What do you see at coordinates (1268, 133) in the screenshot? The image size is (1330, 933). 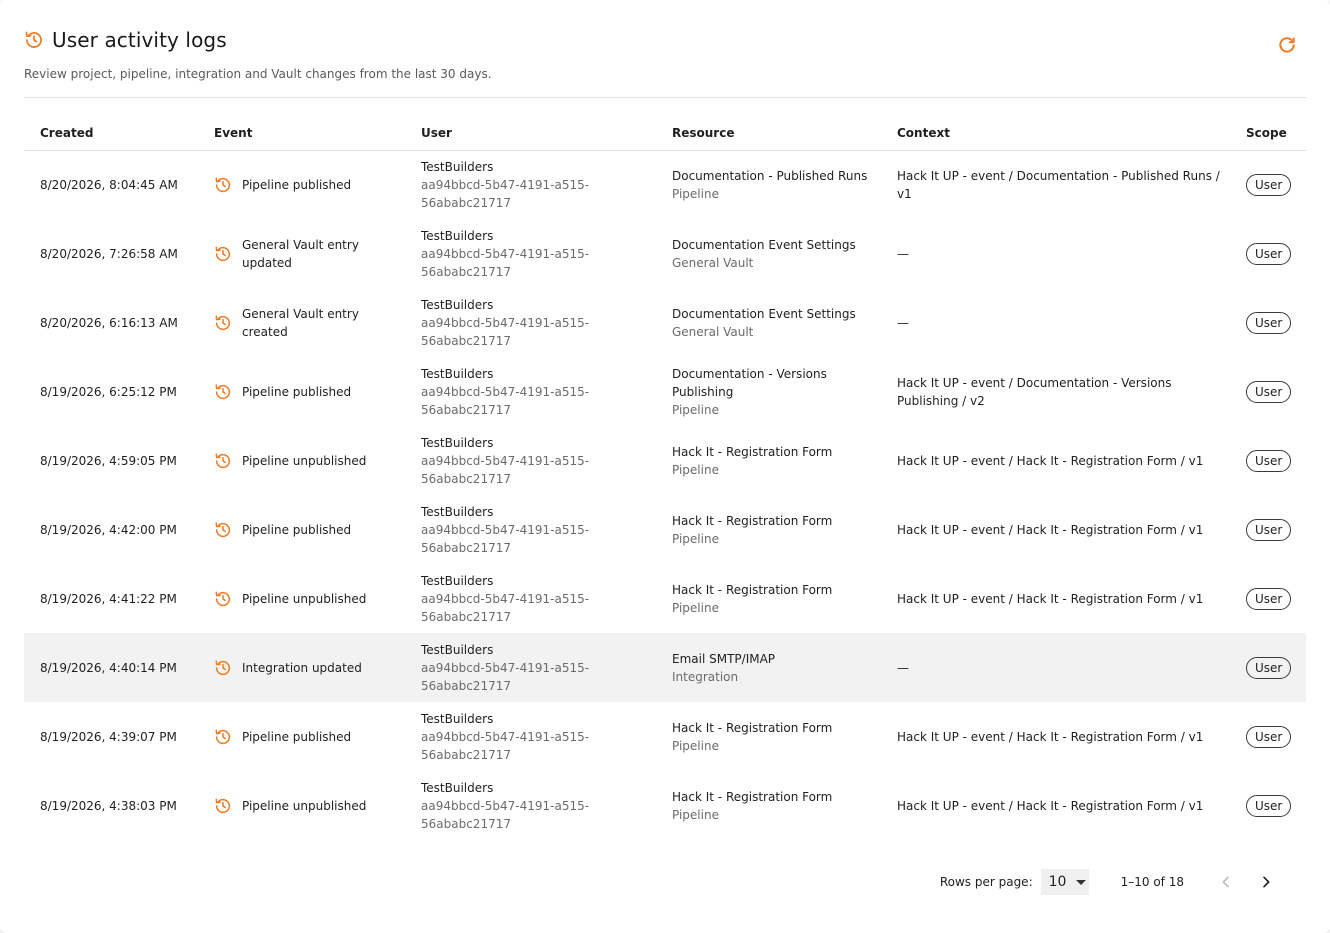 I see `column-header-scope: Scope` at bounding box center [1268, 133].